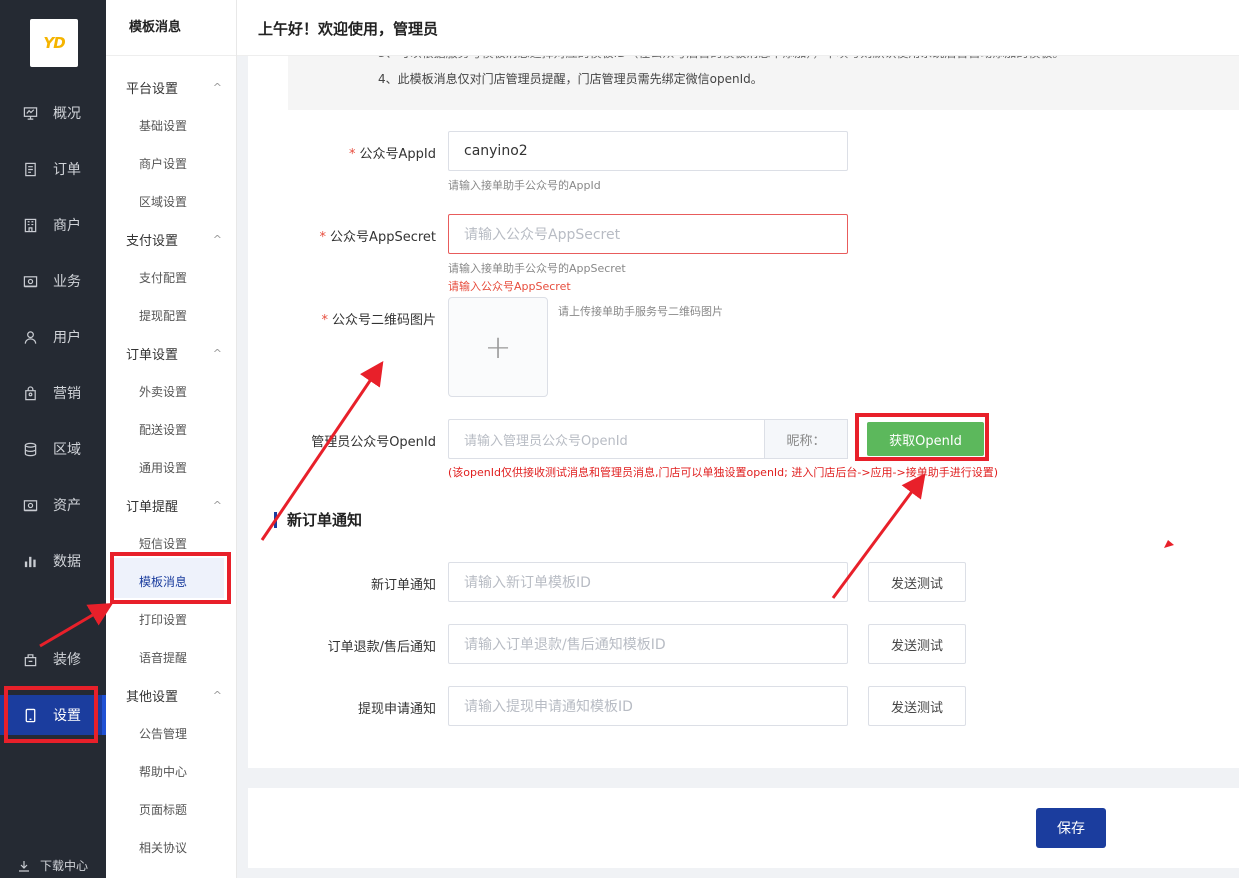 The width and height of the screenshot is (1239, 878). What do you see at coordinates (318, 520) in the screenshot?
I see `section-title: 新订单通知` at bounding box center [318, 520].